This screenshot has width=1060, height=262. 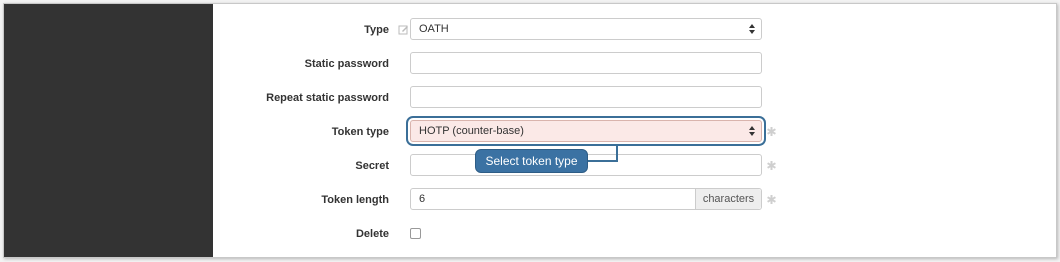 What do you see at coordinates (752, 29) in the screenshot?
I see `select-arrows-icon` at bounding box center [752, 29].